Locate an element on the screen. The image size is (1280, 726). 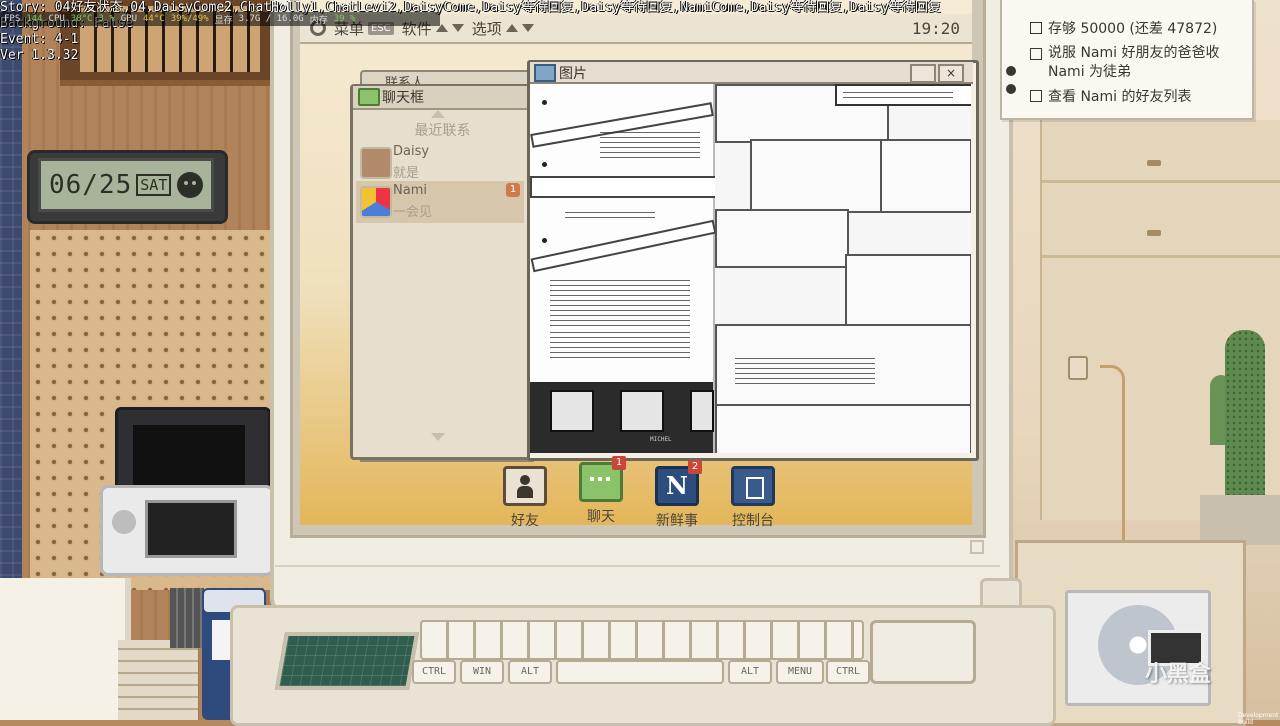
keyboard-keys is located at coordinates (642, 640).